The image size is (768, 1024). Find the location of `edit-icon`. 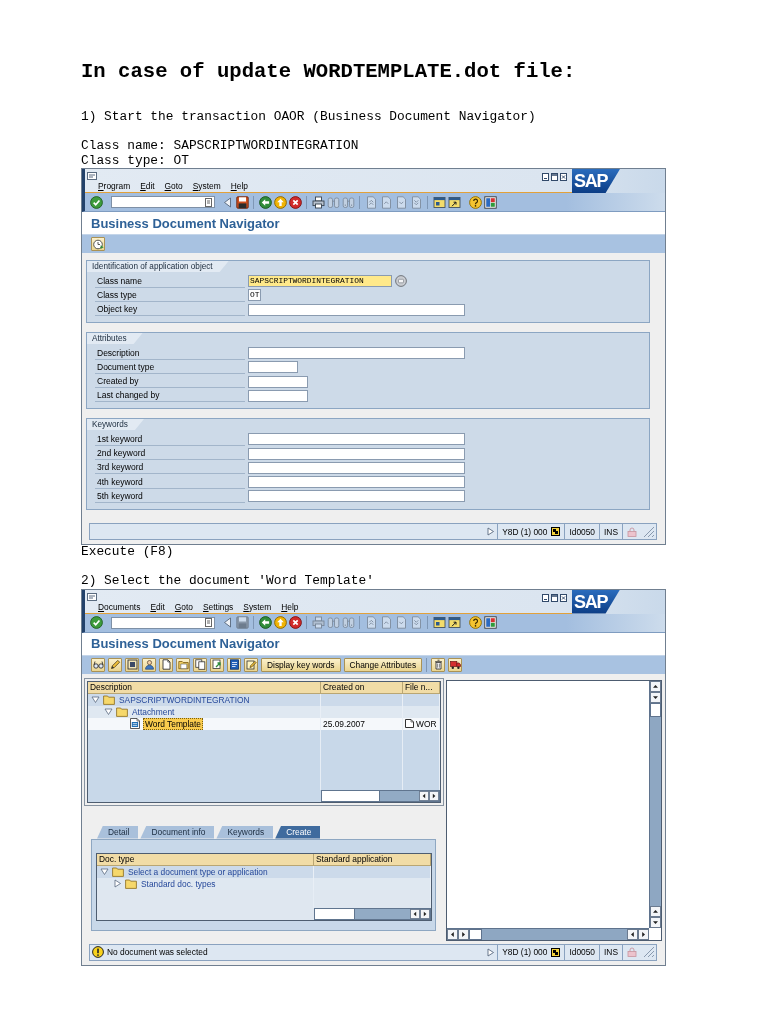

edit-icon is located at coordinates (251, 664).